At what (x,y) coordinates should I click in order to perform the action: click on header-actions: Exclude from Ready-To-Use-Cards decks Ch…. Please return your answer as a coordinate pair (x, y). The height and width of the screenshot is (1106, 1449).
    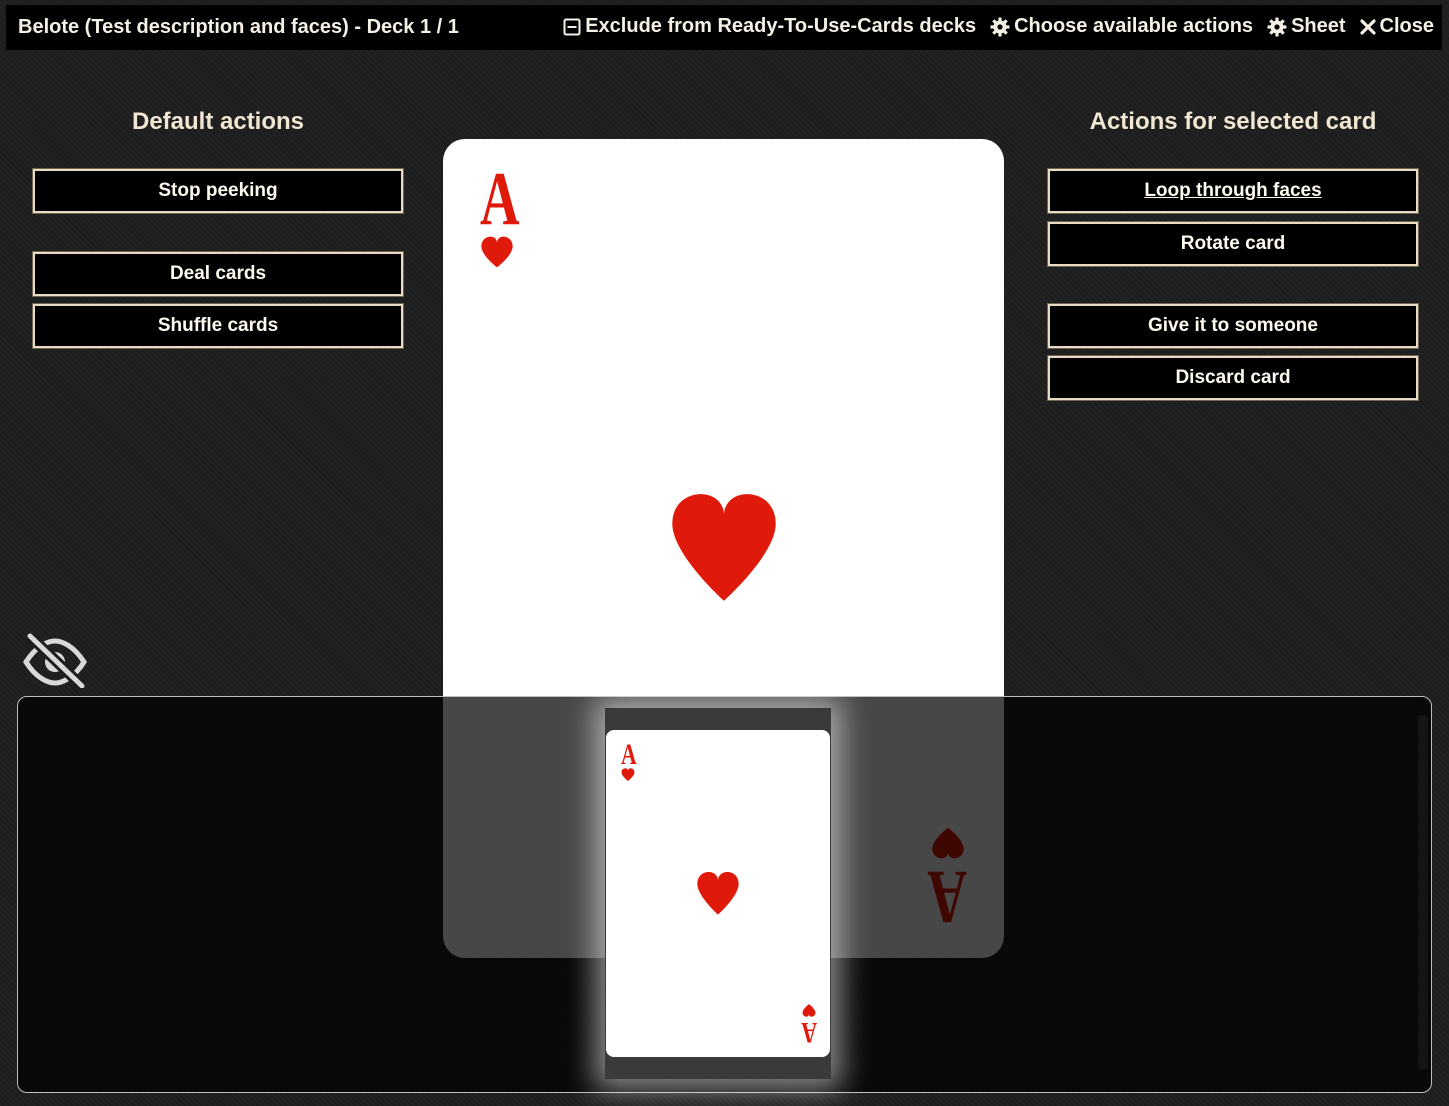
    Looking at the image, I should click on (998, 26).